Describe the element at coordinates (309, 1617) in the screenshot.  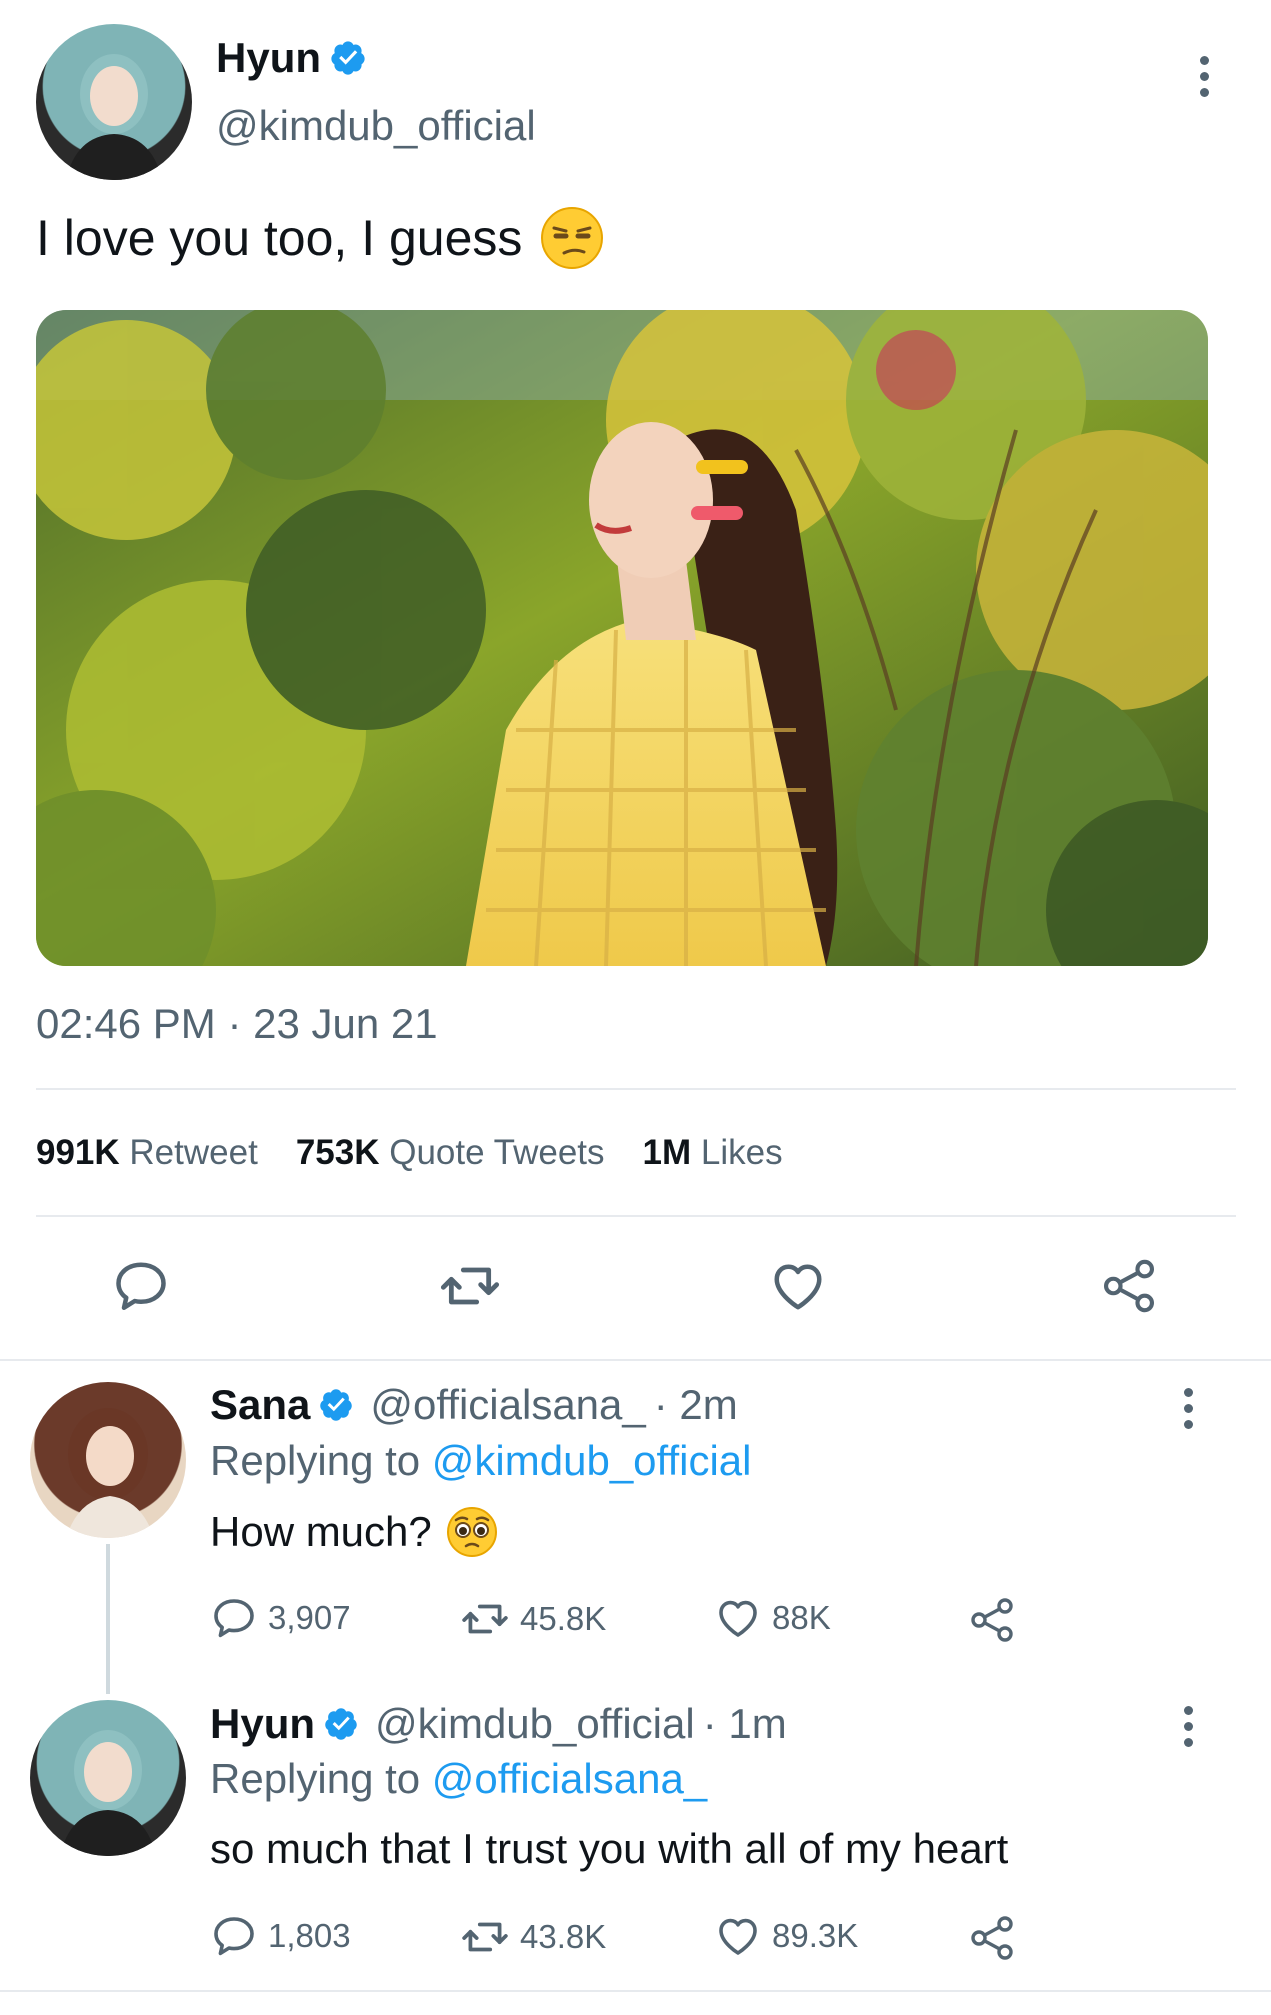
I see `reply1-reply-count: 3,907` at that location.